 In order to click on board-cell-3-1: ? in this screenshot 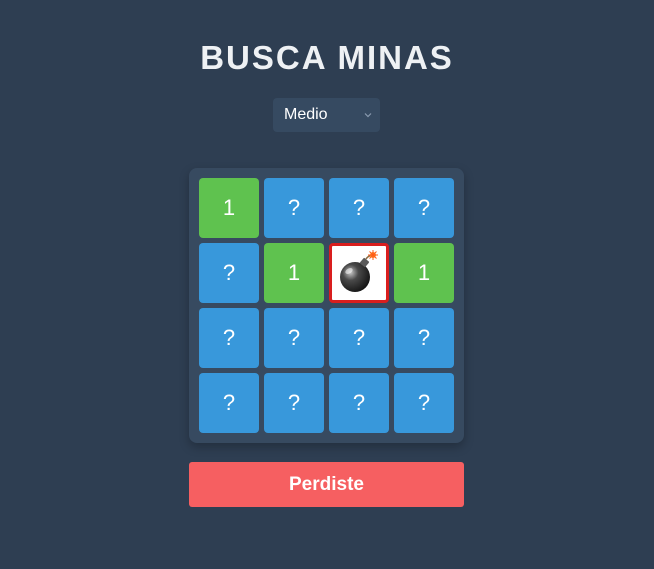, I will do `click(294, 403)`.